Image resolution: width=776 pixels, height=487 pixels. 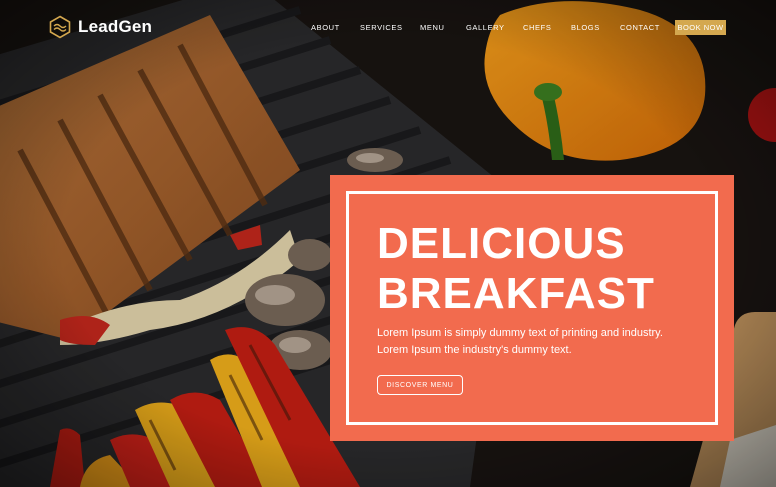 I want to click on nav-item-gallery: GALLERY, so click(x=485, y=28).